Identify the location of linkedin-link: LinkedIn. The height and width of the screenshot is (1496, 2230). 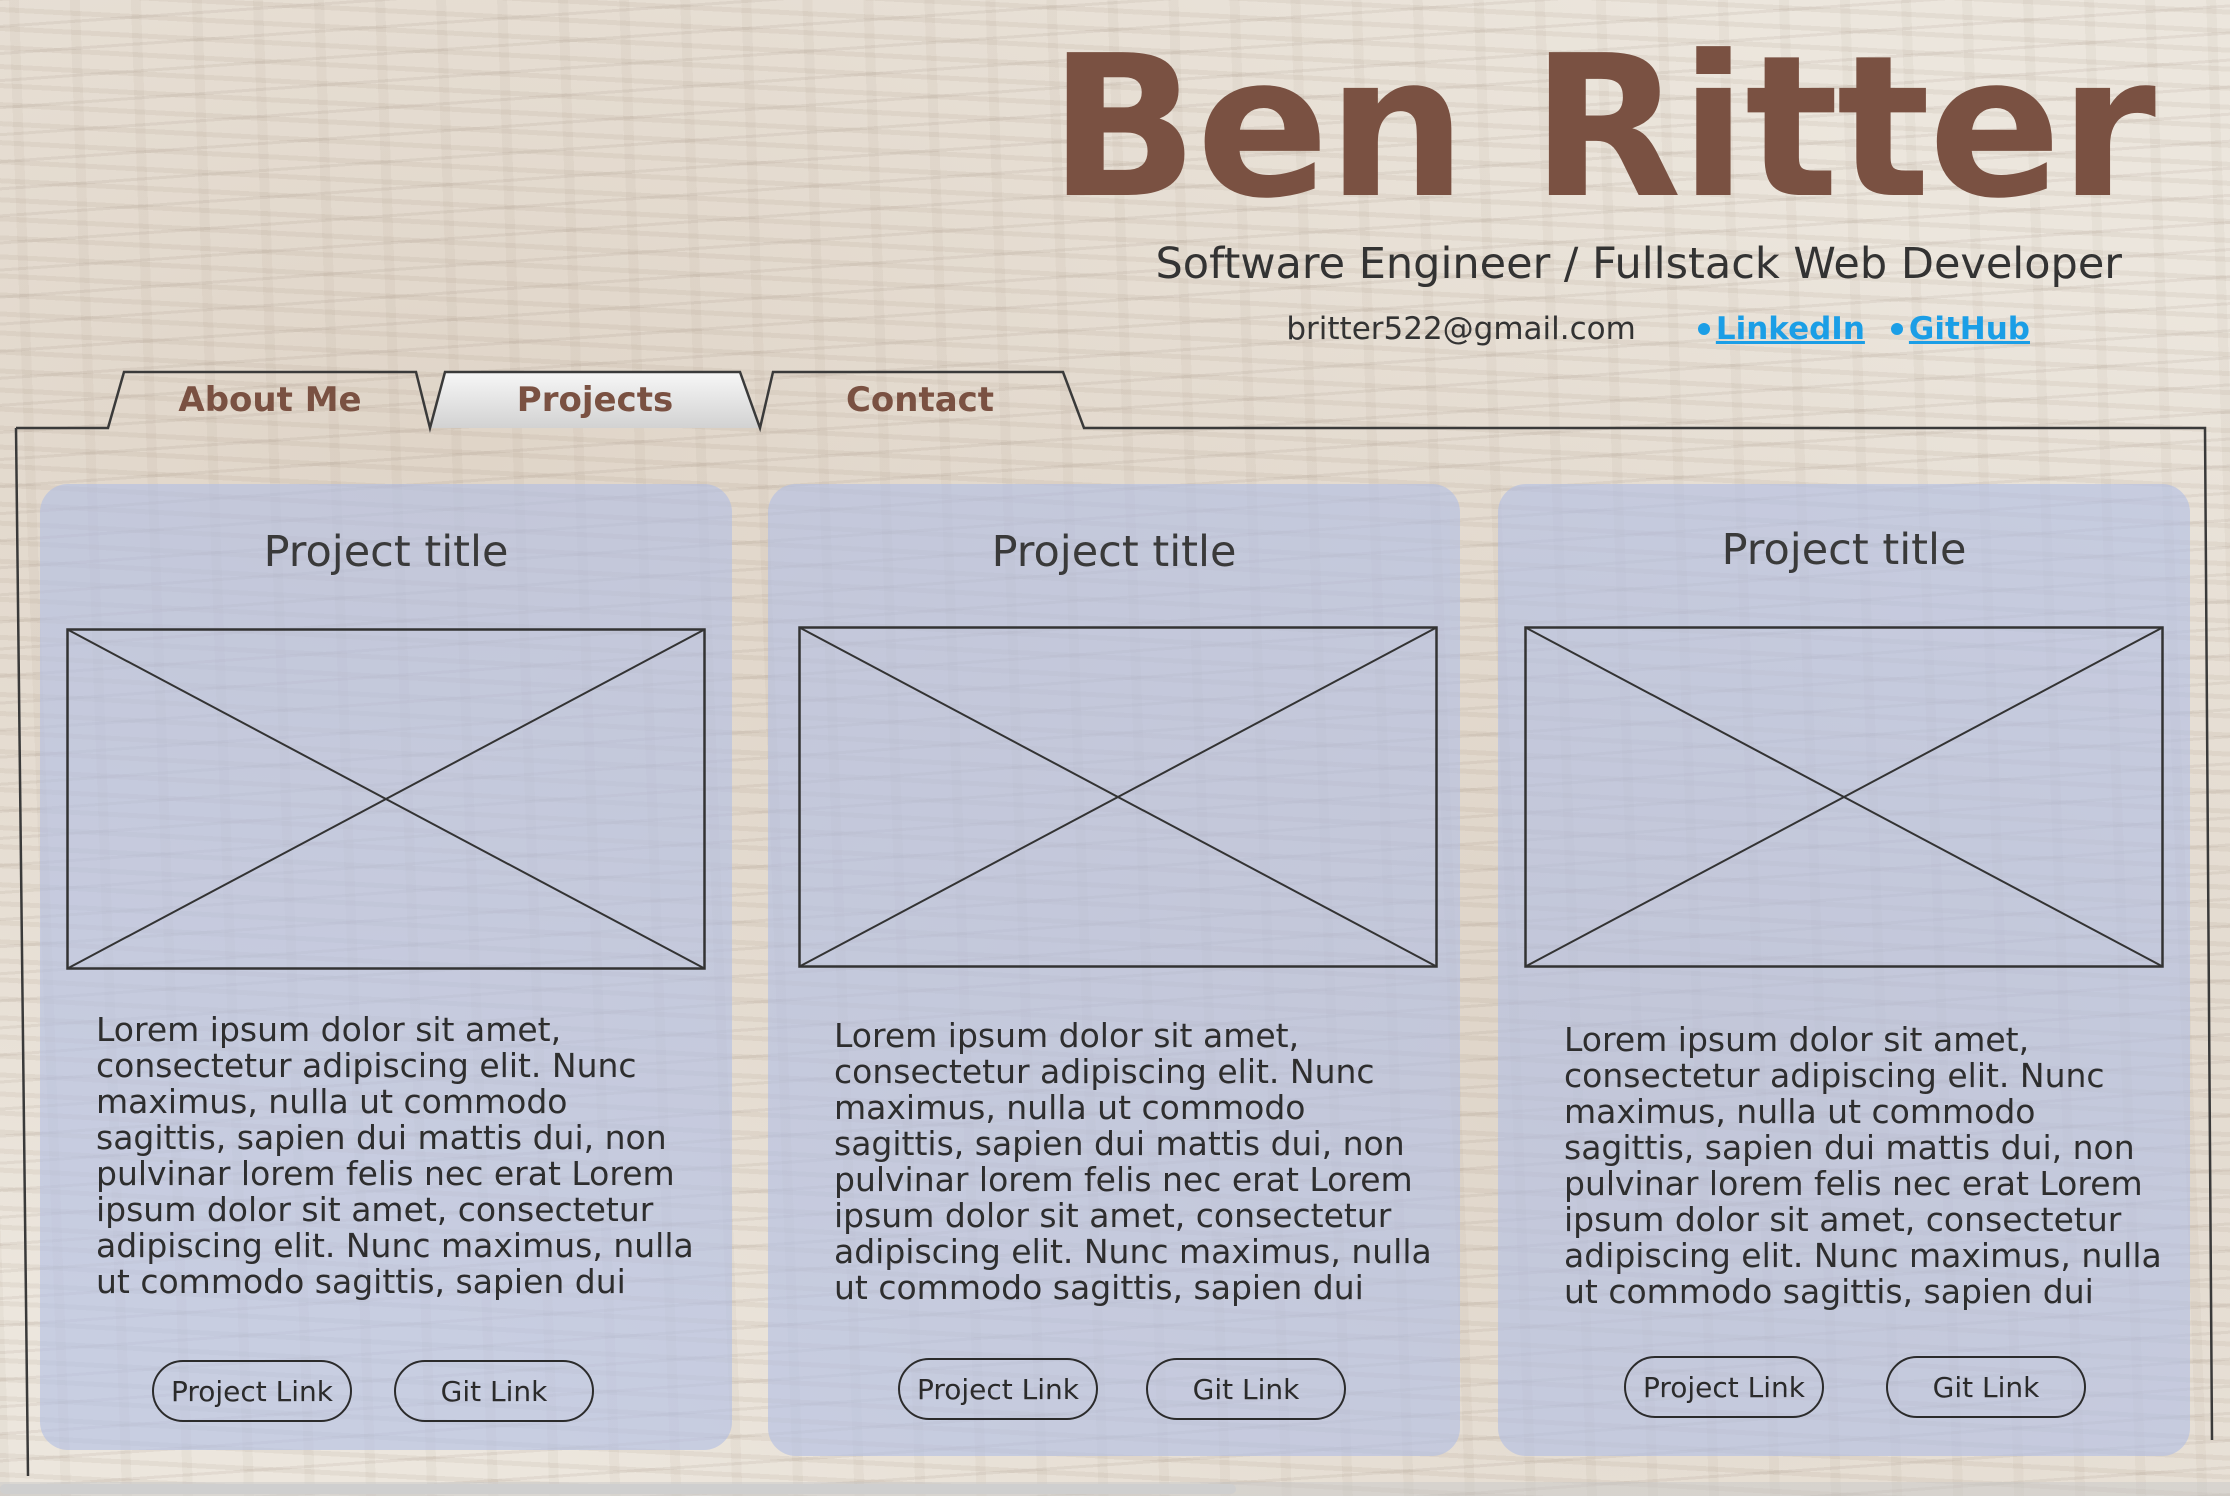
(1781, 329).